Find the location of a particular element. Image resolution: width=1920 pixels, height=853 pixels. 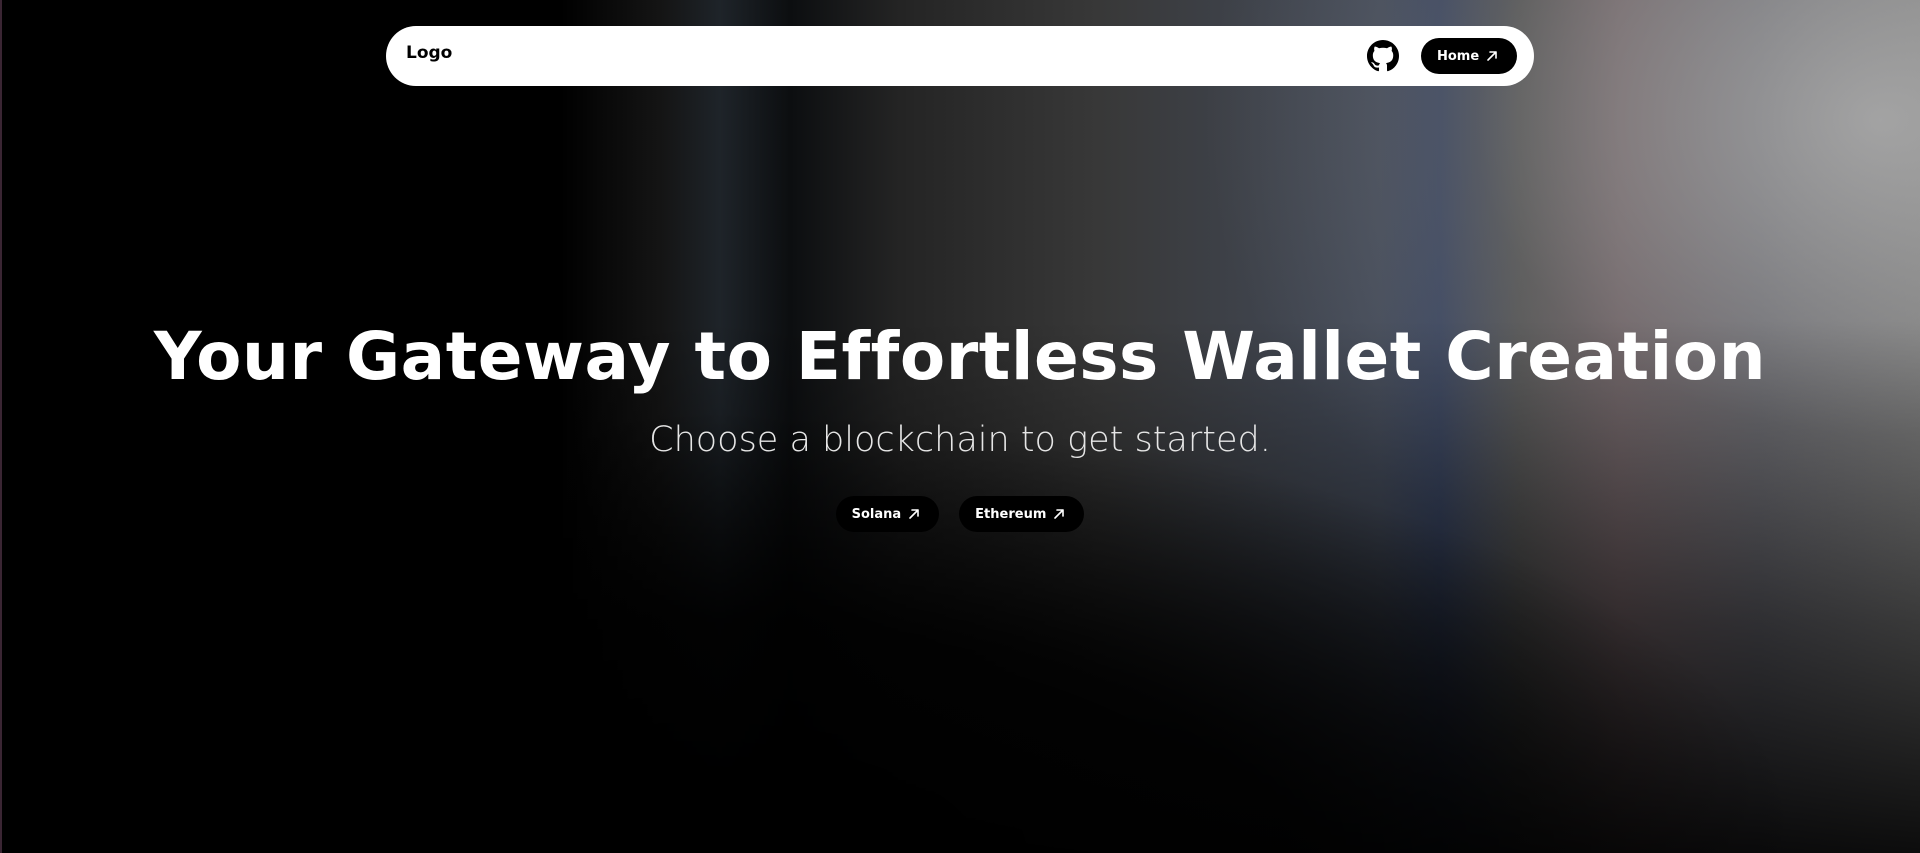

solana-button-label: Solana is located at coordinates (876, 514).